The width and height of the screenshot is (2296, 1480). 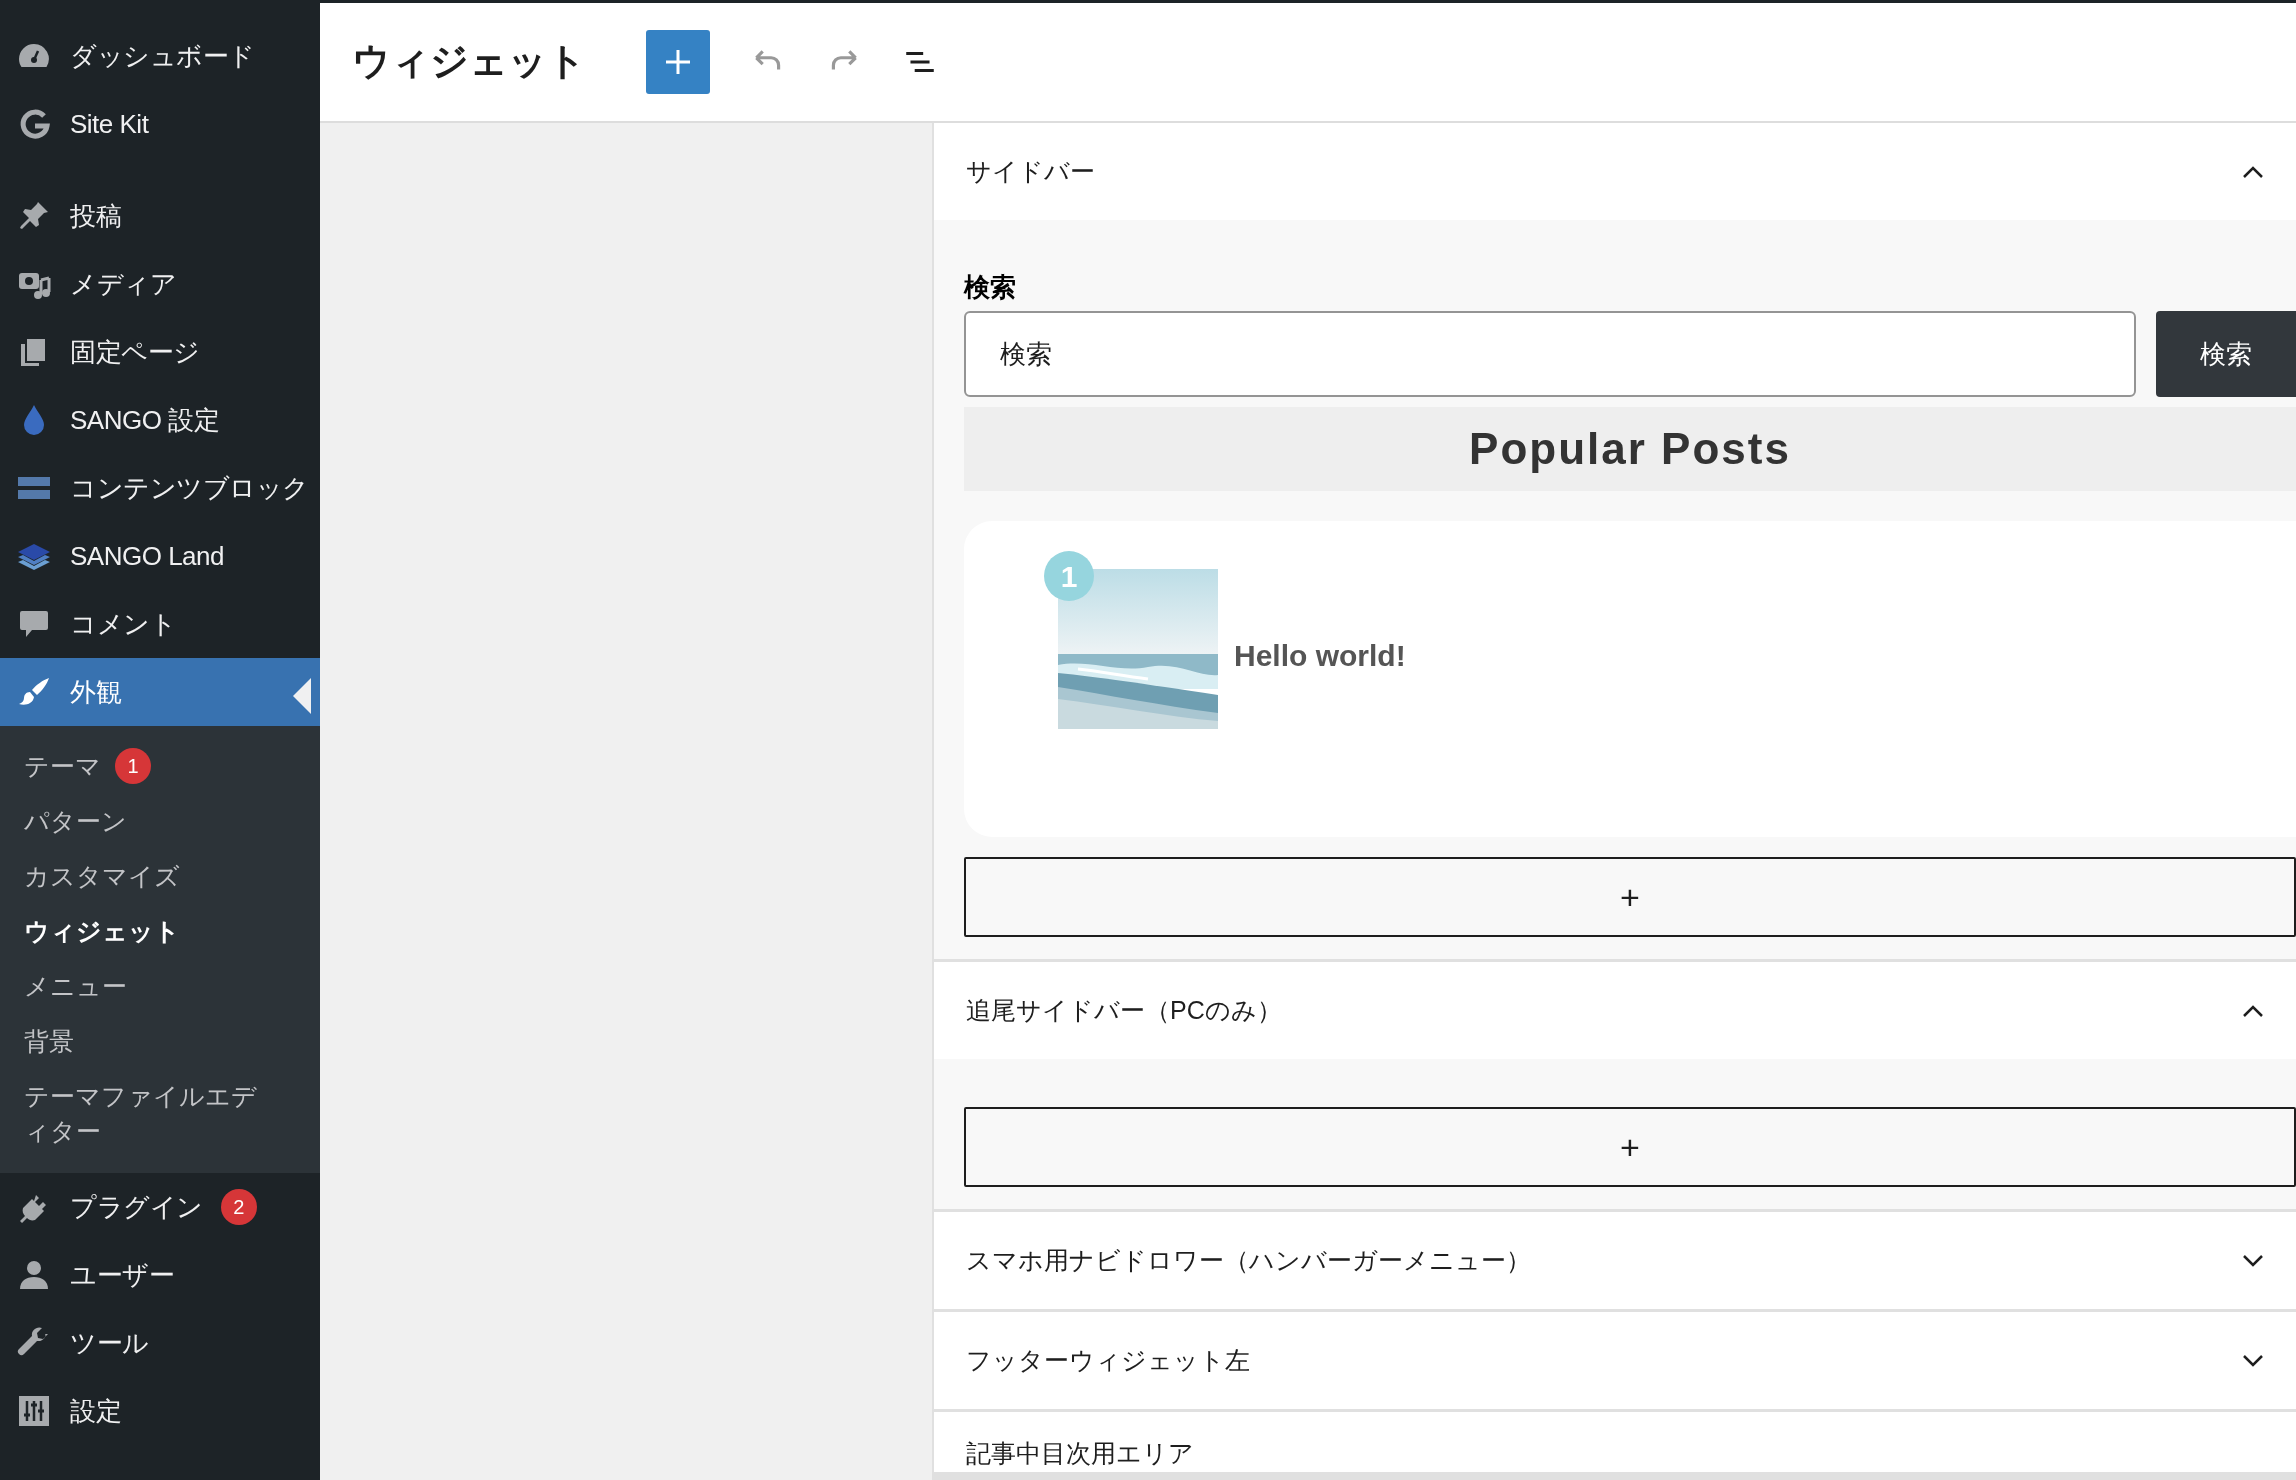 What do you see at coordinates (160, 692) in the screenshot?
I see `menu-item: 外観` at bounding box center [160, 692].